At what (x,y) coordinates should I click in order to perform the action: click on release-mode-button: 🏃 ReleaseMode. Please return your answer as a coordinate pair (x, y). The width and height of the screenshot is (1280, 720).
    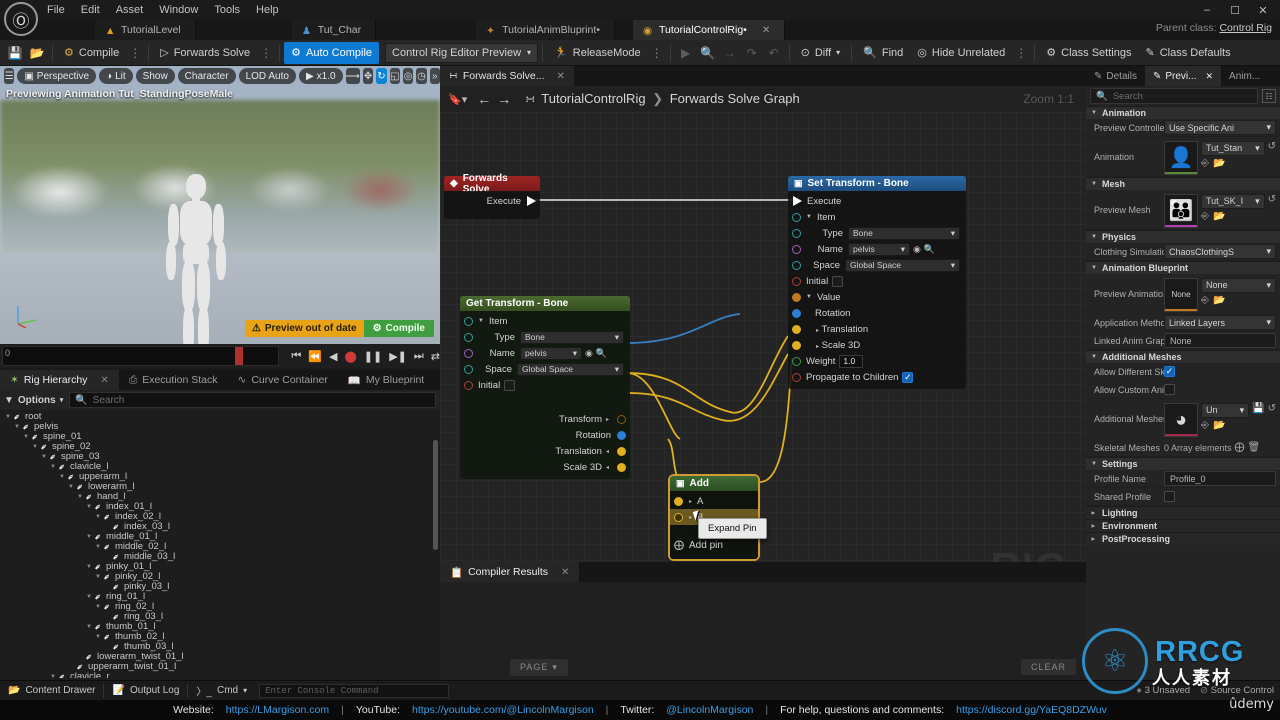
    Looking at the image, I should click on (597, 53).